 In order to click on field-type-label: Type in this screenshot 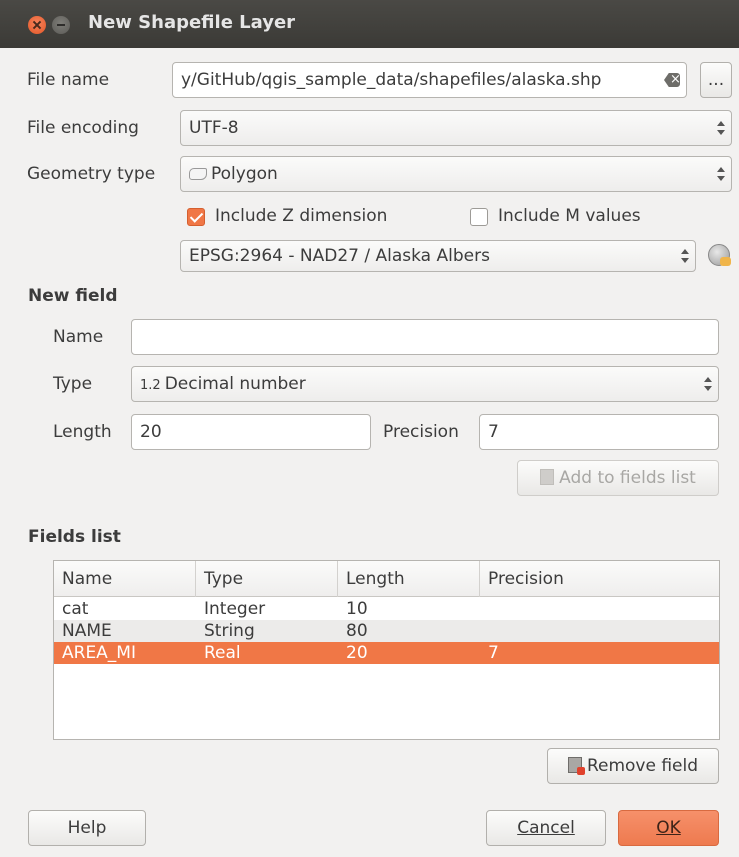, I will do `click(73, 384)`.